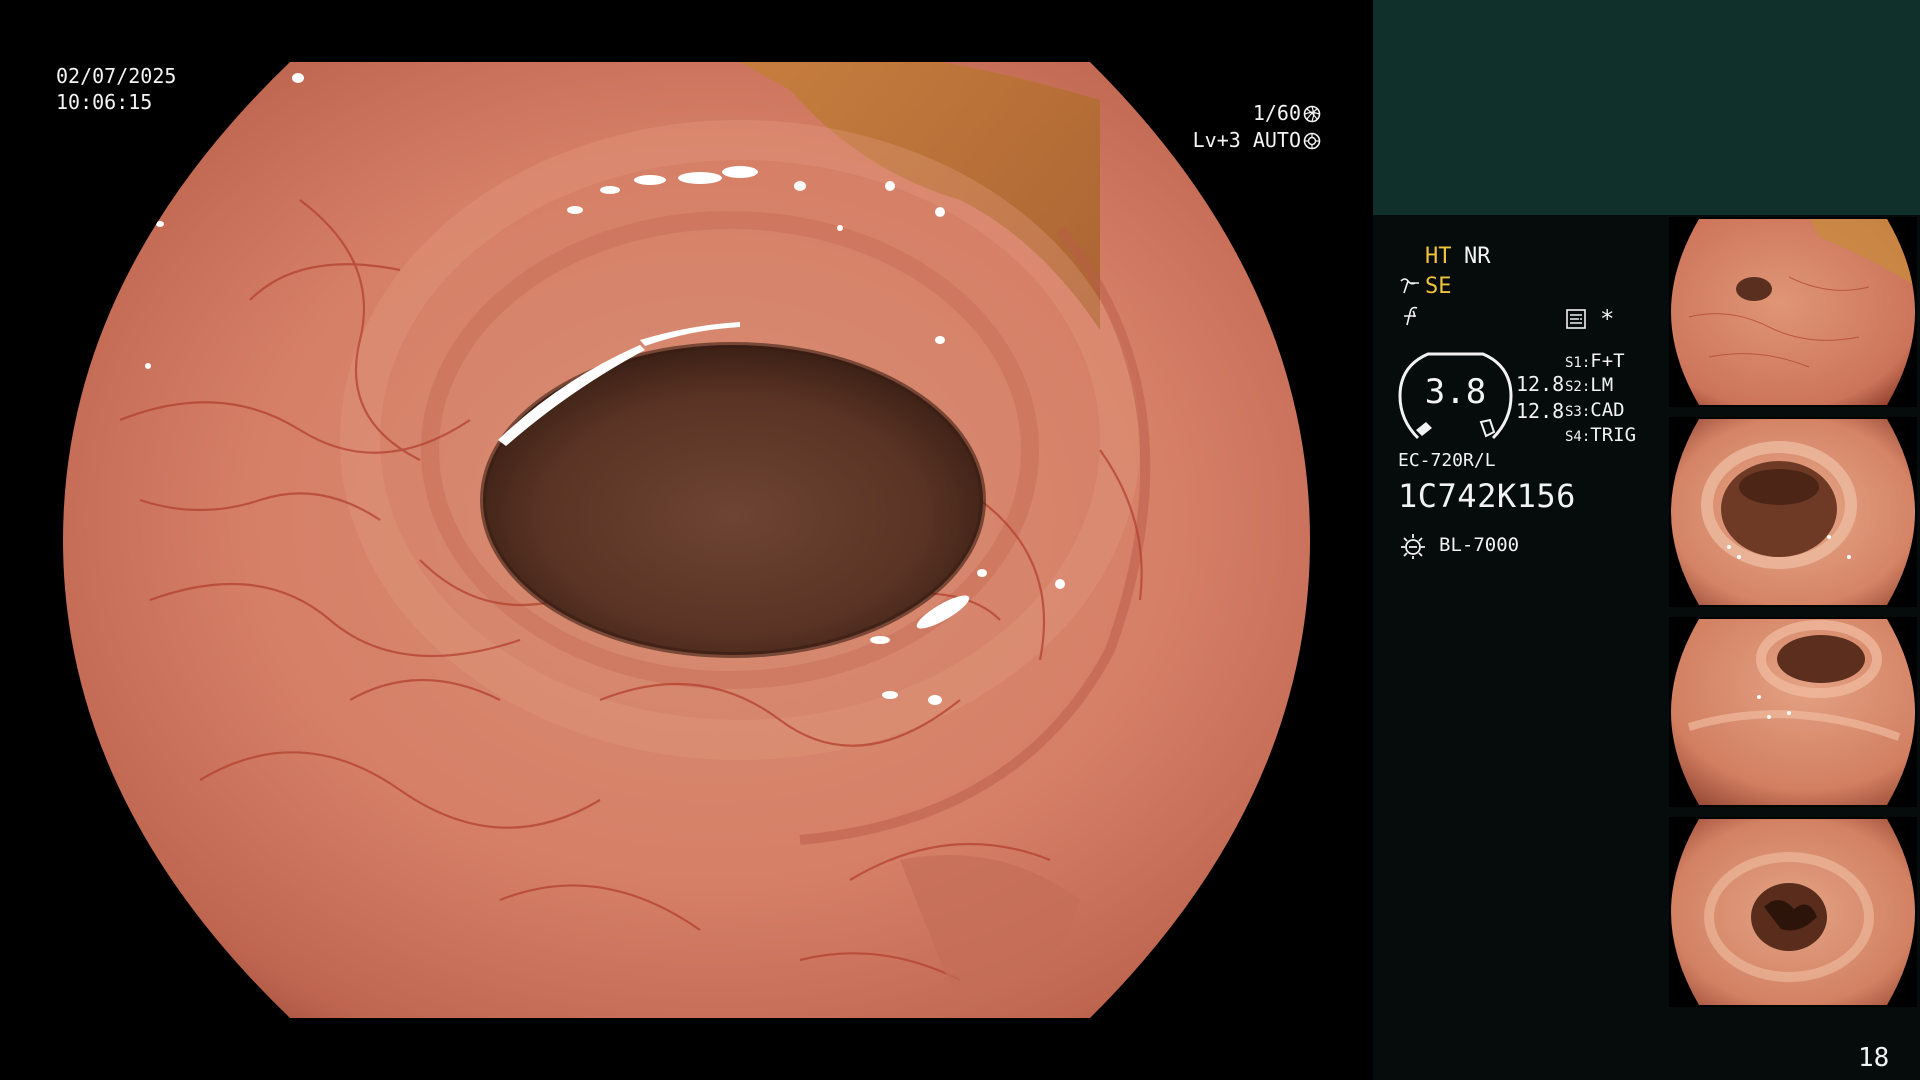  I want to click on exposure-mode-value: Lv+3 AUTO, so click(1246, 140).